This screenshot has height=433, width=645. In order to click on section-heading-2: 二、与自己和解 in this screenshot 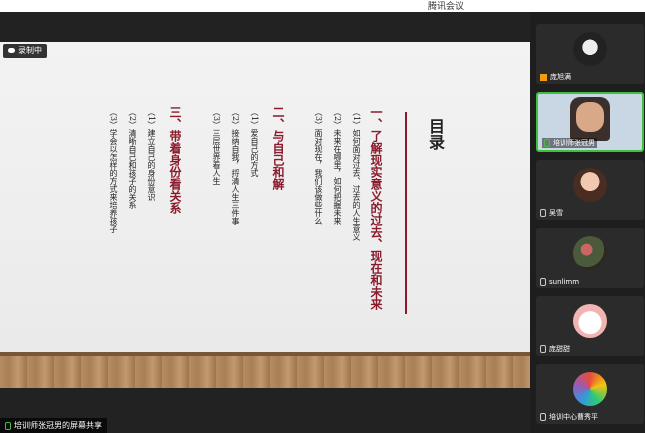, I will do `click(278, 148)`.